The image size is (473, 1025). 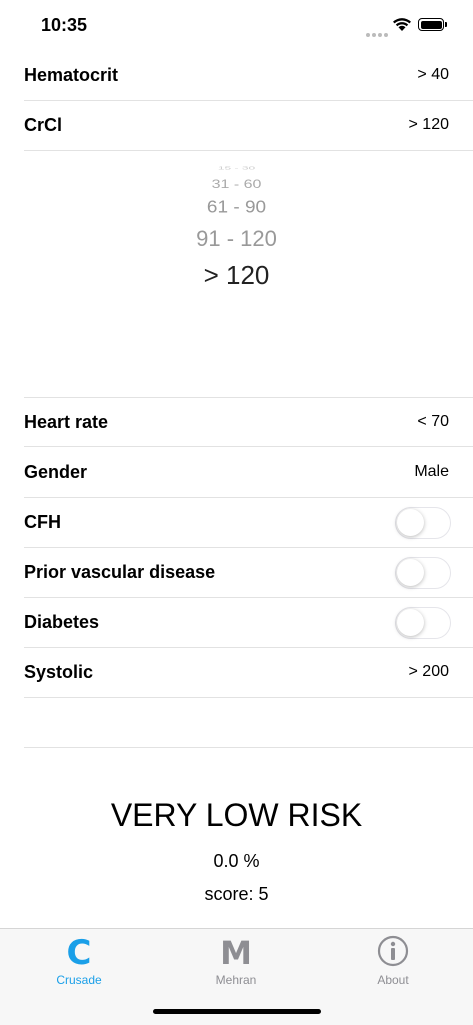 I want to click on row-label: CrCl, so click(x=43, y=125).